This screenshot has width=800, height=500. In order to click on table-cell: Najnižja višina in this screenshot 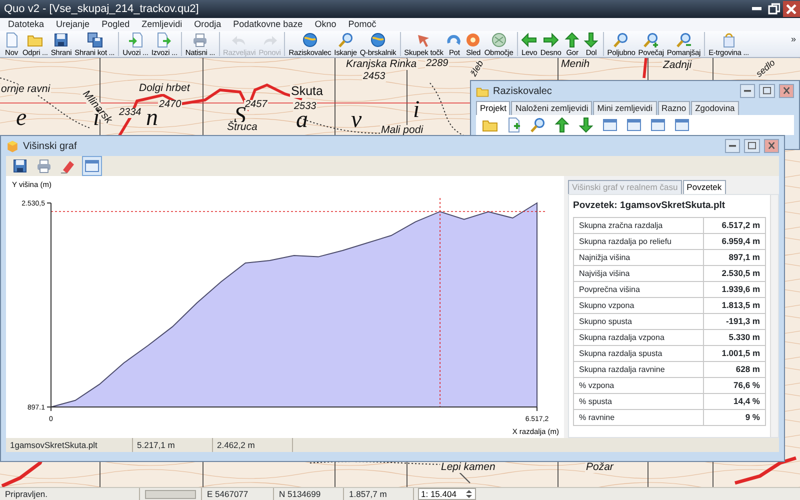, I will do `click(639, 258)`.